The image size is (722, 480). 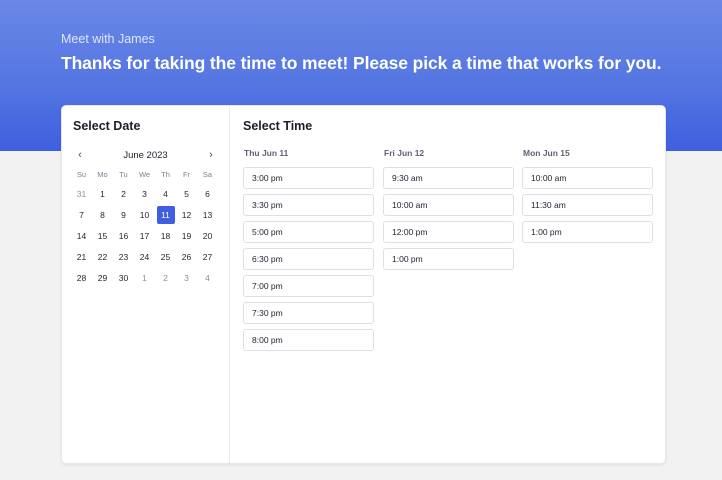 I want to click on time-slot-button: 5:00 pm, so click(x=308, y=232).